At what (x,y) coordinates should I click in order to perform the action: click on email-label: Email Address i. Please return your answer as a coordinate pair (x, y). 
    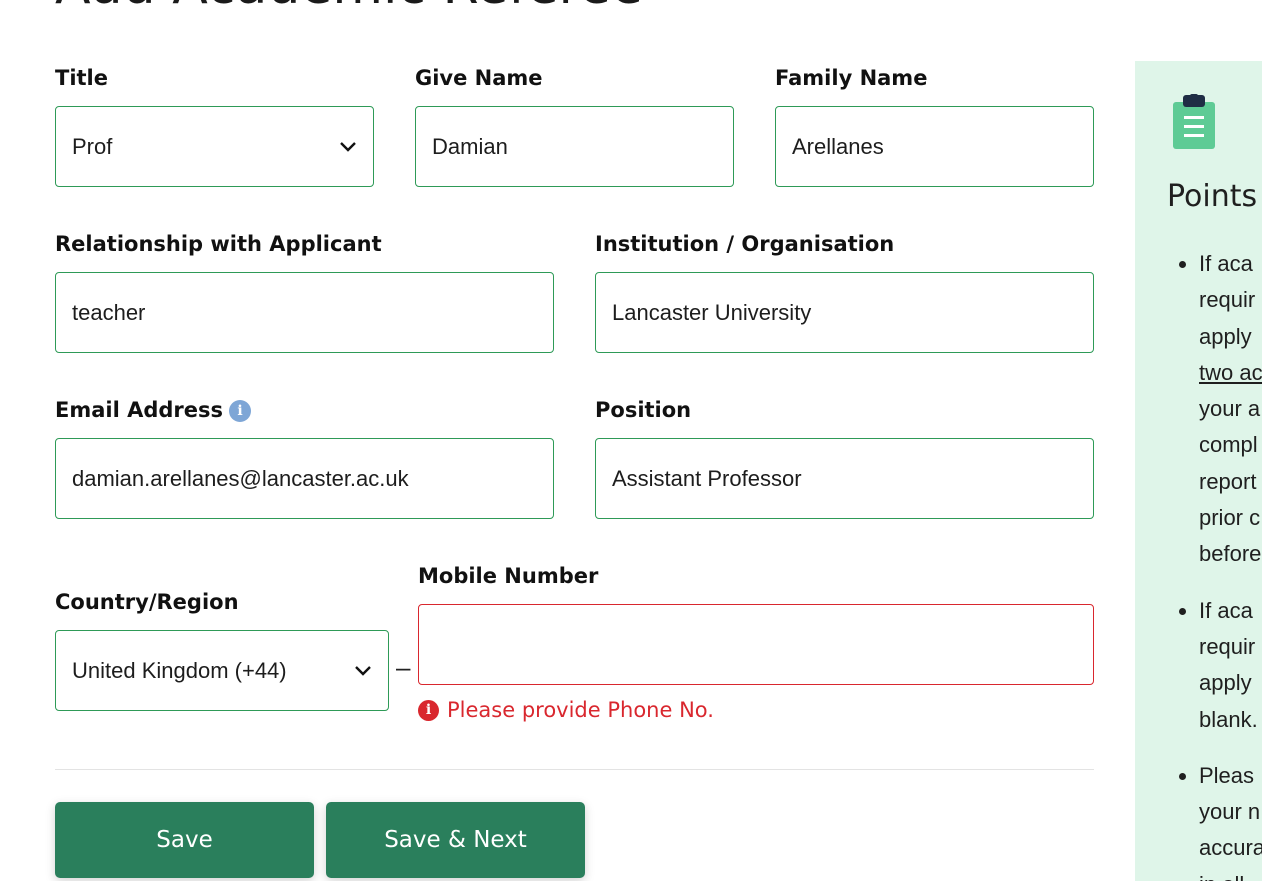
    Looking at the image, I should click on (153, 410).